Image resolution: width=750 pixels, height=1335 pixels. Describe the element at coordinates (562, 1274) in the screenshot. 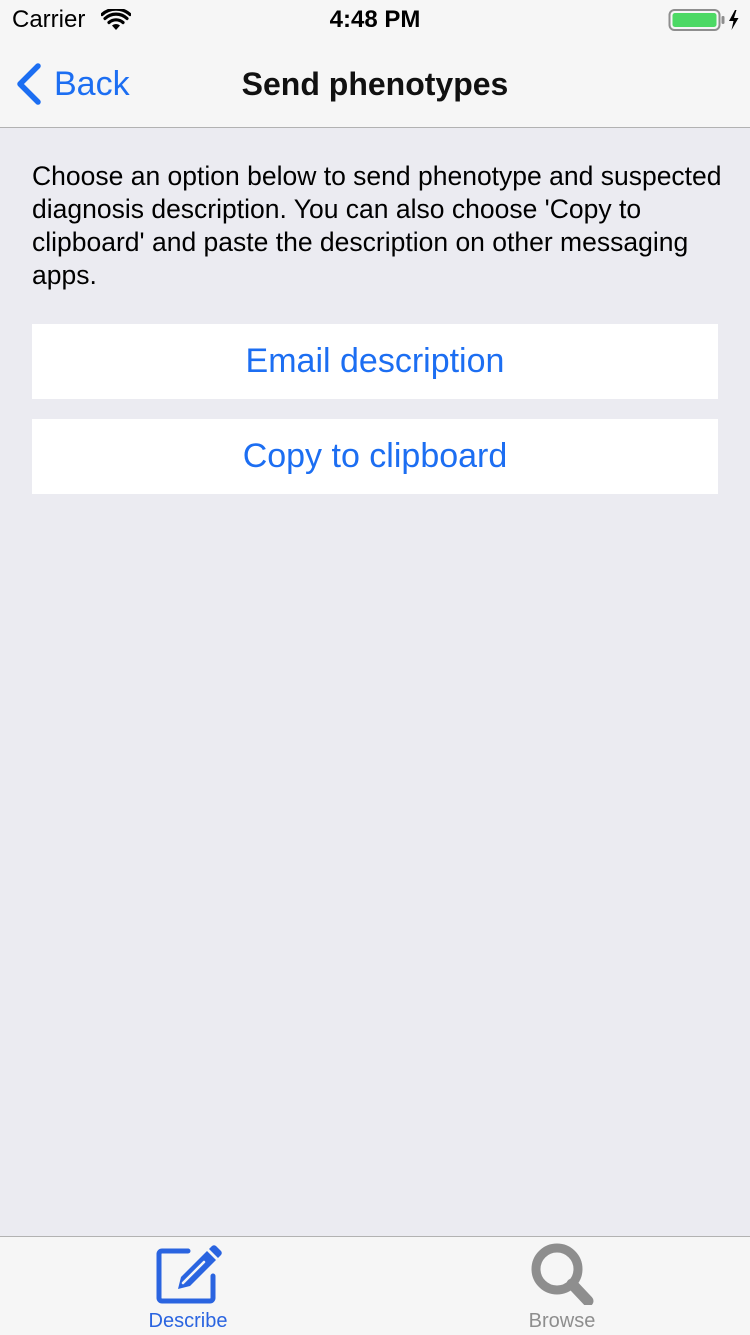

I see `search-icon` at that location.